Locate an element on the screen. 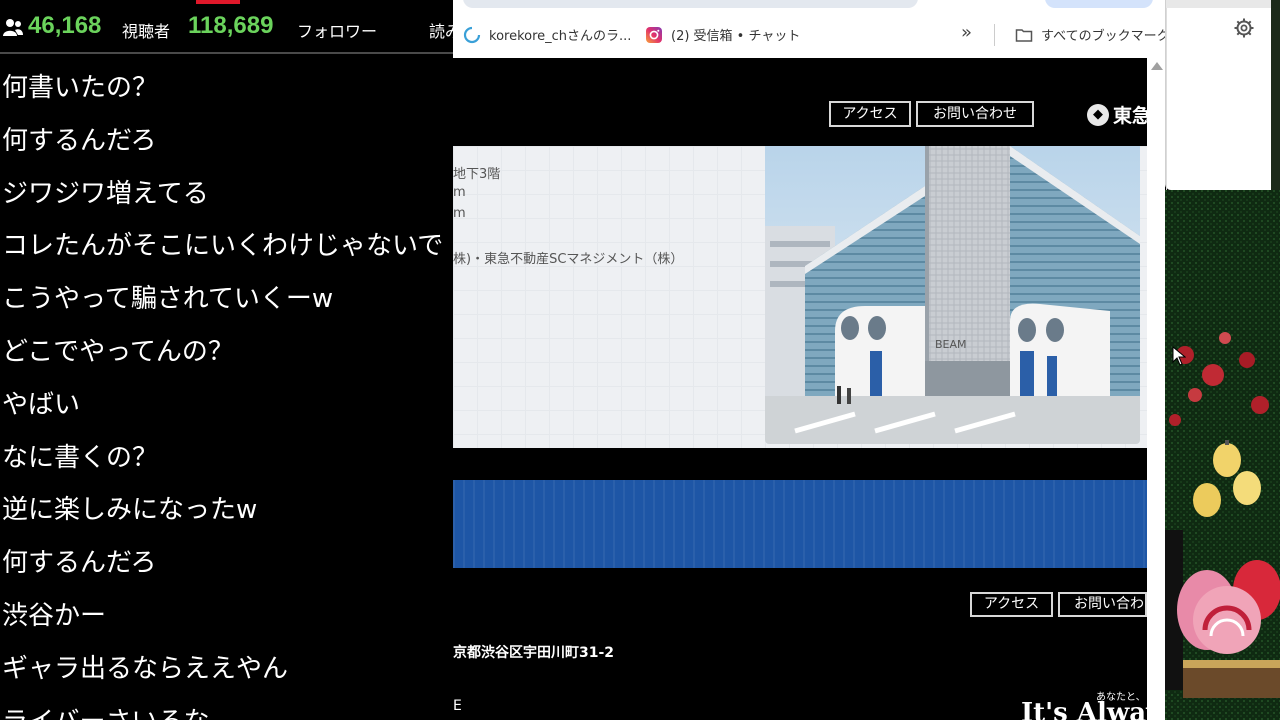  chat-message: ジワジワ増えてる is located at coordinates (105, 193).